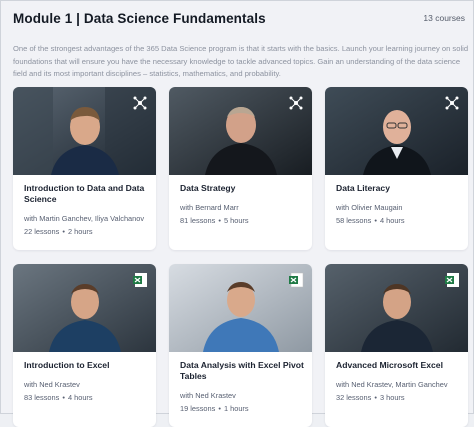  I want to click on course-title: Data Strategy, so click(242, 188).